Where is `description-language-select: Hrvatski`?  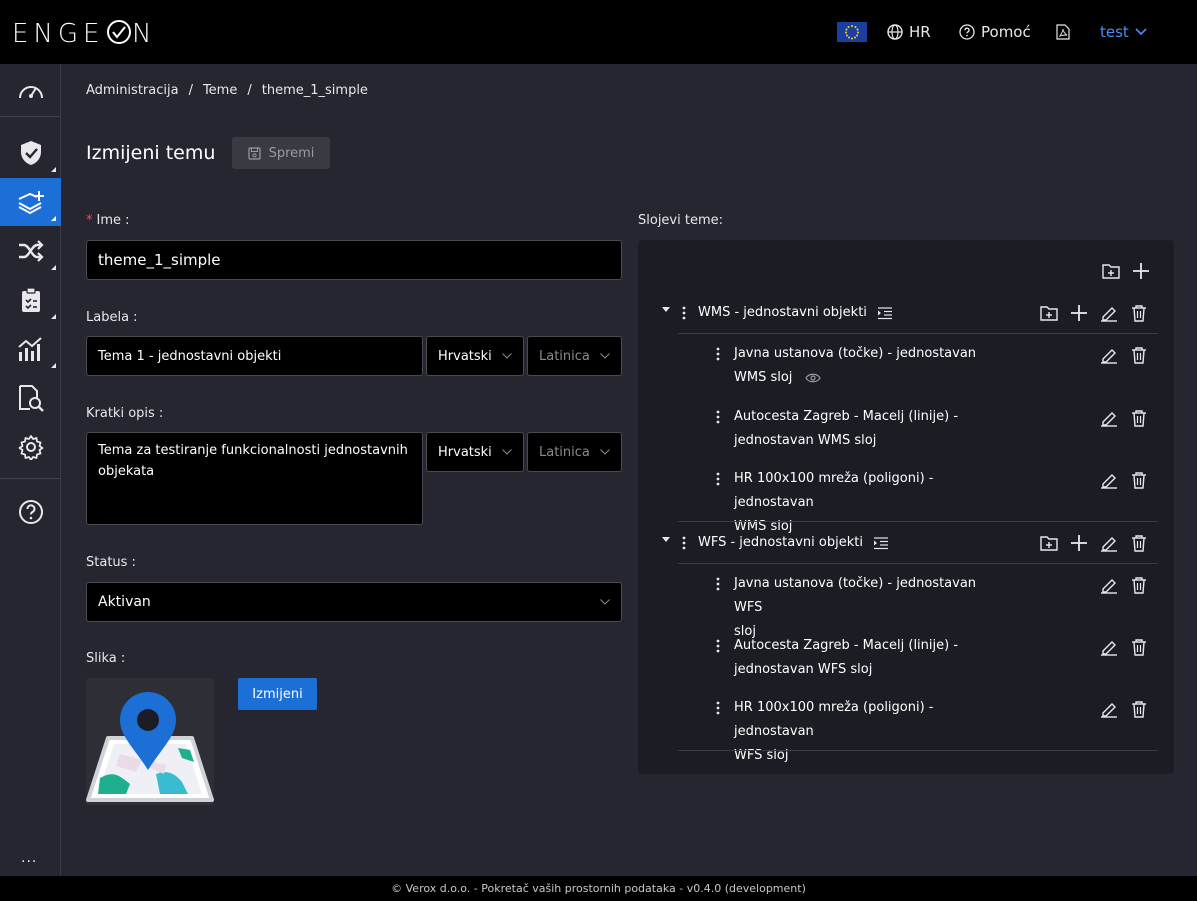
description-language-select: Hrvatski is located at coordinates (475, 452).